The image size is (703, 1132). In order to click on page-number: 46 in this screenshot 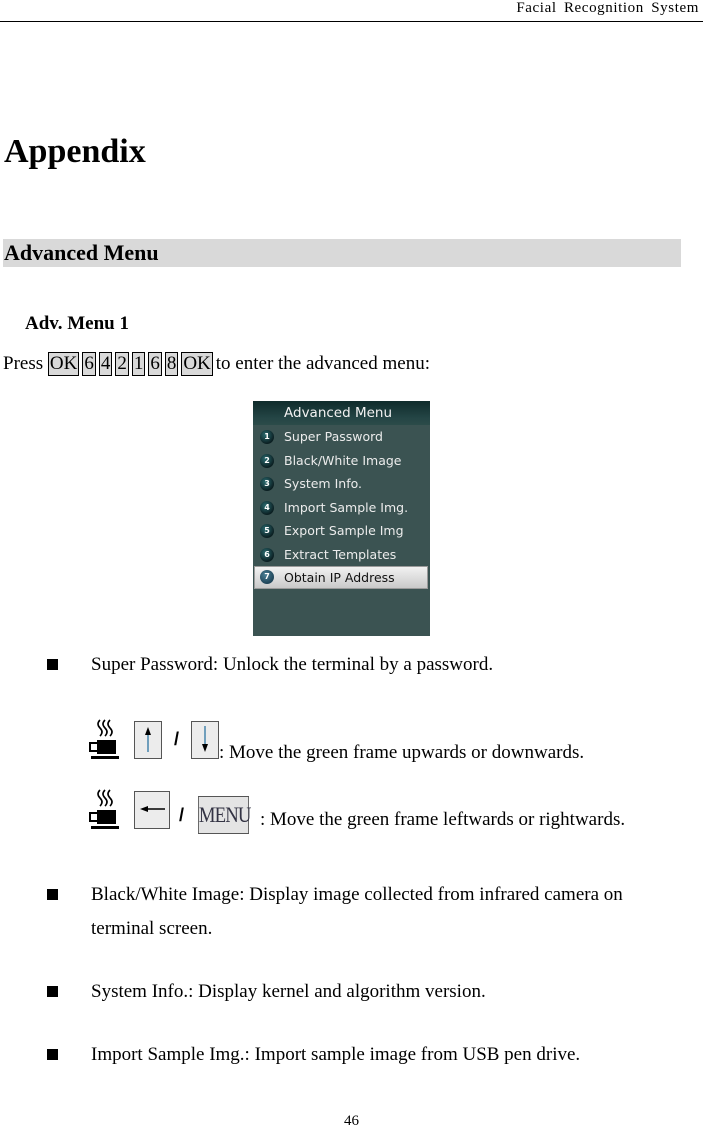, I will do `click(351, 1121)`.